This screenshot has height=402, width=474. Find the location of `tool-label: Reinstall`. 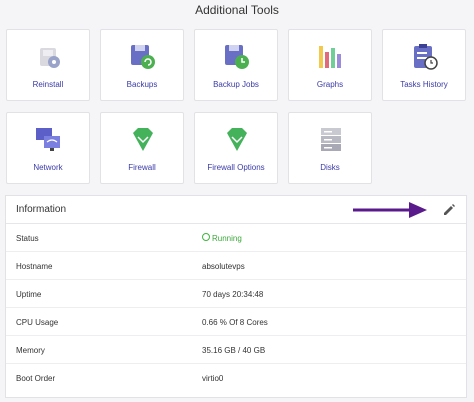

tool-label: Reinstall is located at coordinates (48, 84).